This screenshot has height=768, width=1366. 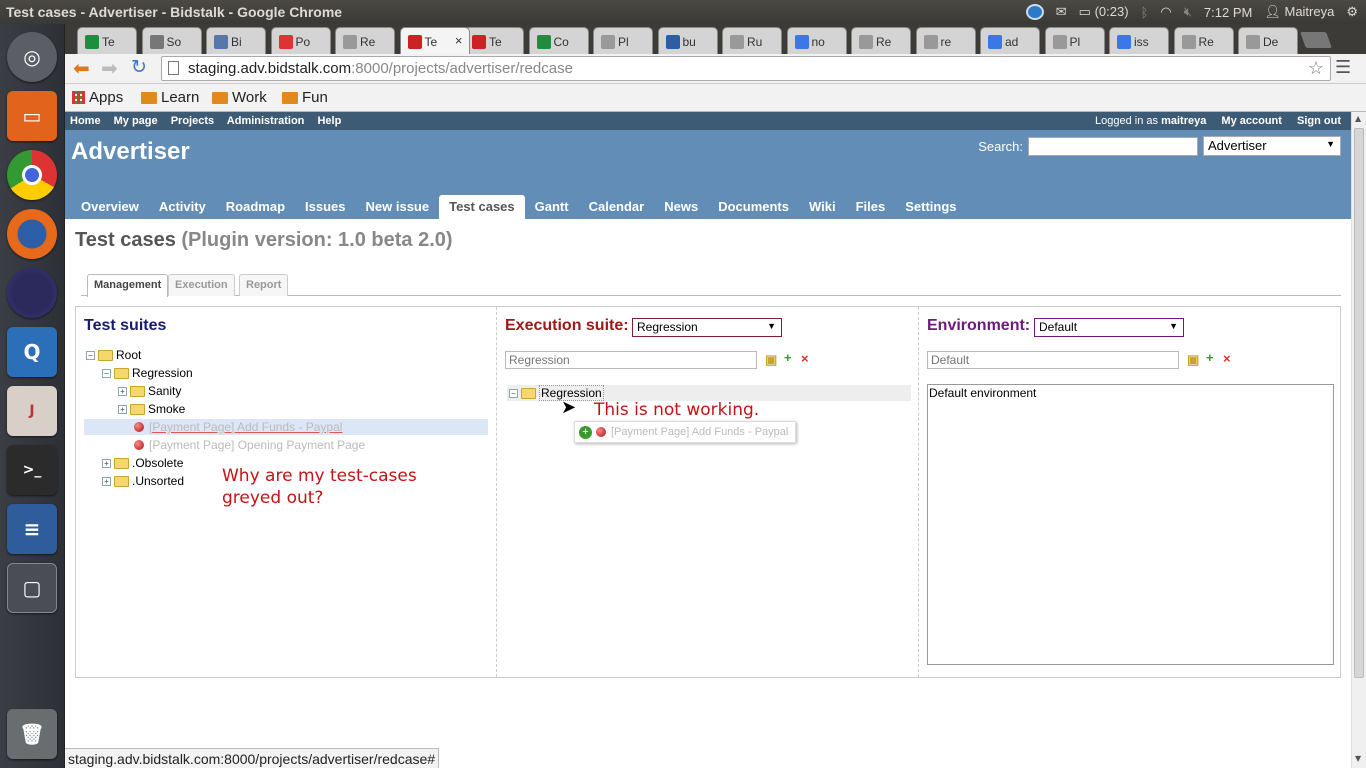 I want to click on tab-close-icon: ×, so click(x=459, y=40).